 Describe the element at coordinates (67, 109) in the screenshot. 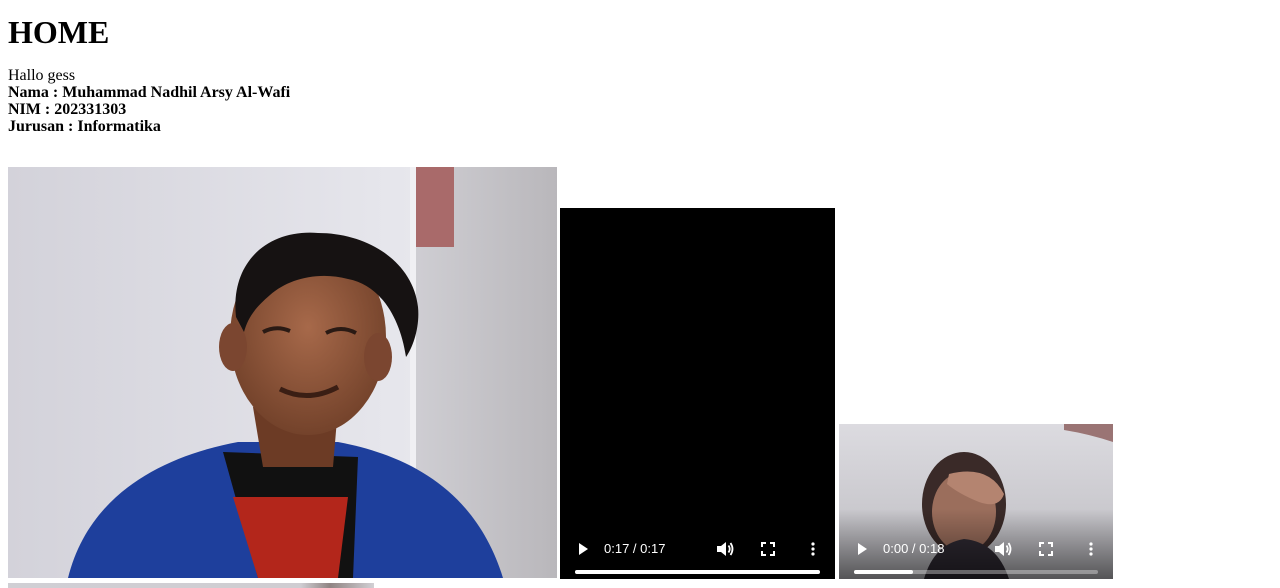

I see `nim-text: NIM : 202331303` at that location.